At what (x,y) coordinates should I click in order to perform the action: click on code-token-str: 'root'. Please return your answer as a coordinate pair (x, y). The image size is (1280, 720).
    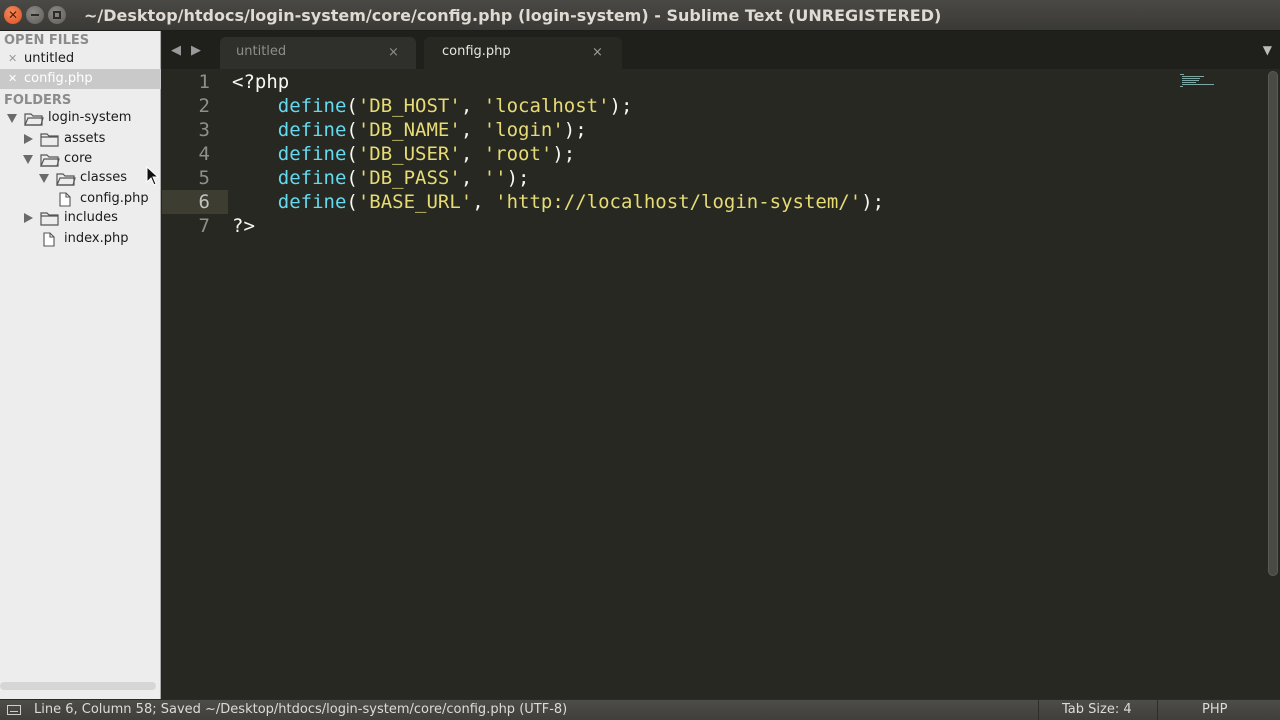
    Looking at the image, I should click on (518, 154).